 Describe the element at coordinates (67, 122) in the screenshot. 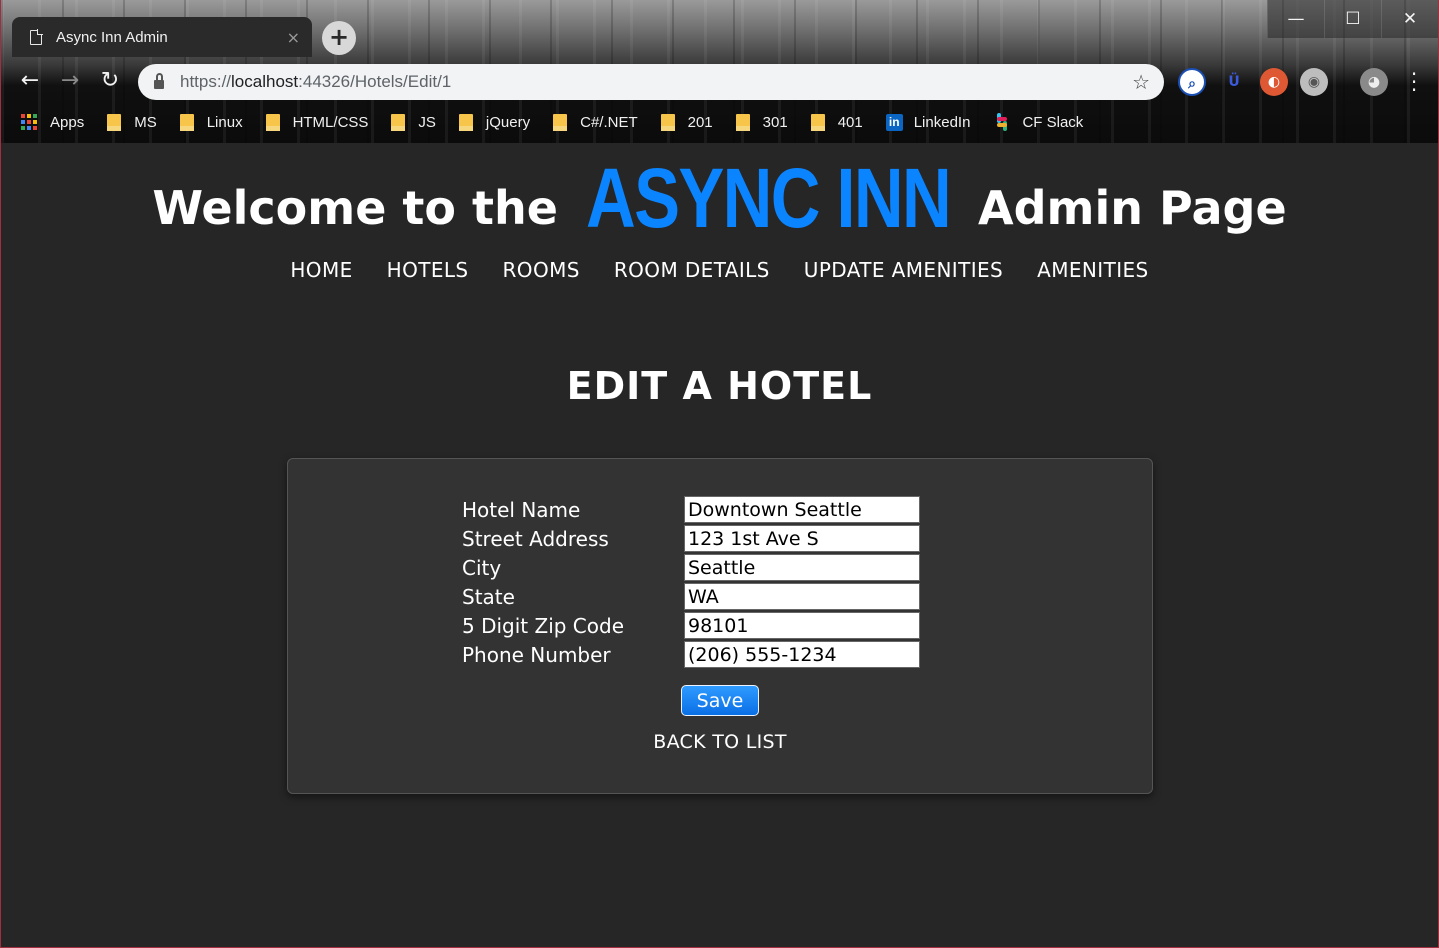

I see `bookmark-label: Apps` at that location.